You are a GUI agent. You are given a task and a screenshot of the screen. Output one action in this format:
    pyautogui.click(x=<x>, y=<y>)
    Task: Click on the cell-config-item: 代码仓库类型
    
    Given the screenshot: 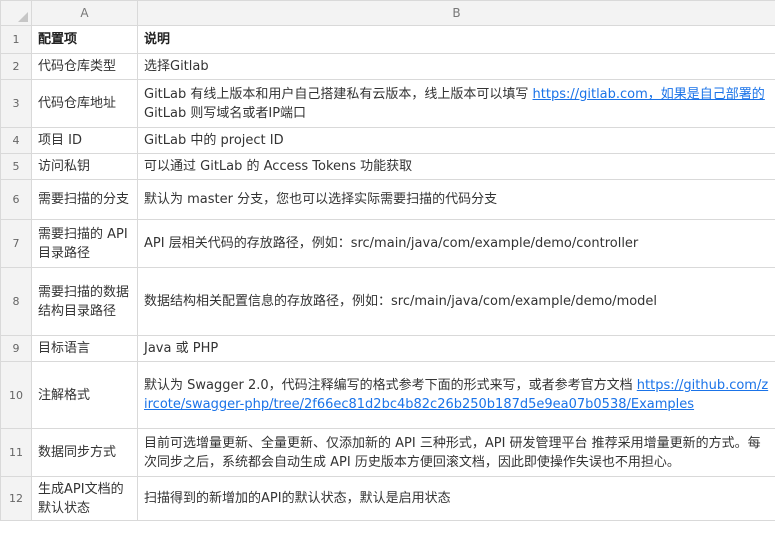 What is the action you would take?
    pyautogui.click(x=84, y=66)
    